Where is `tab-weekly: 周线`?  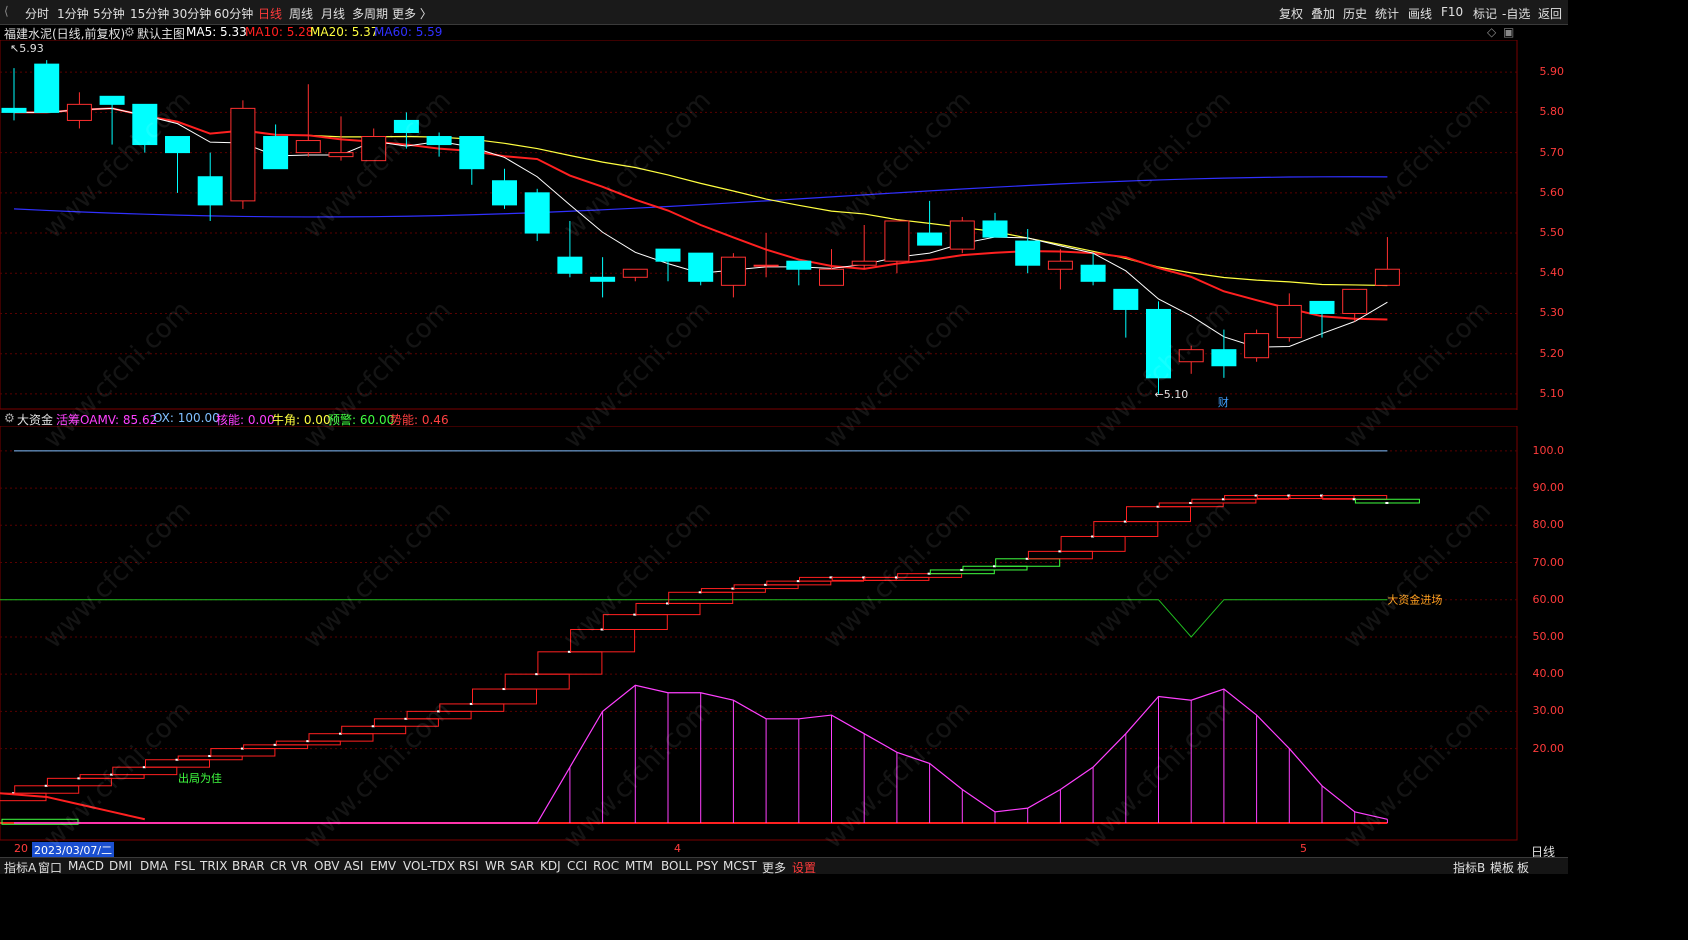 tab-weekly: 周线 is located at coordinates (301, 13).